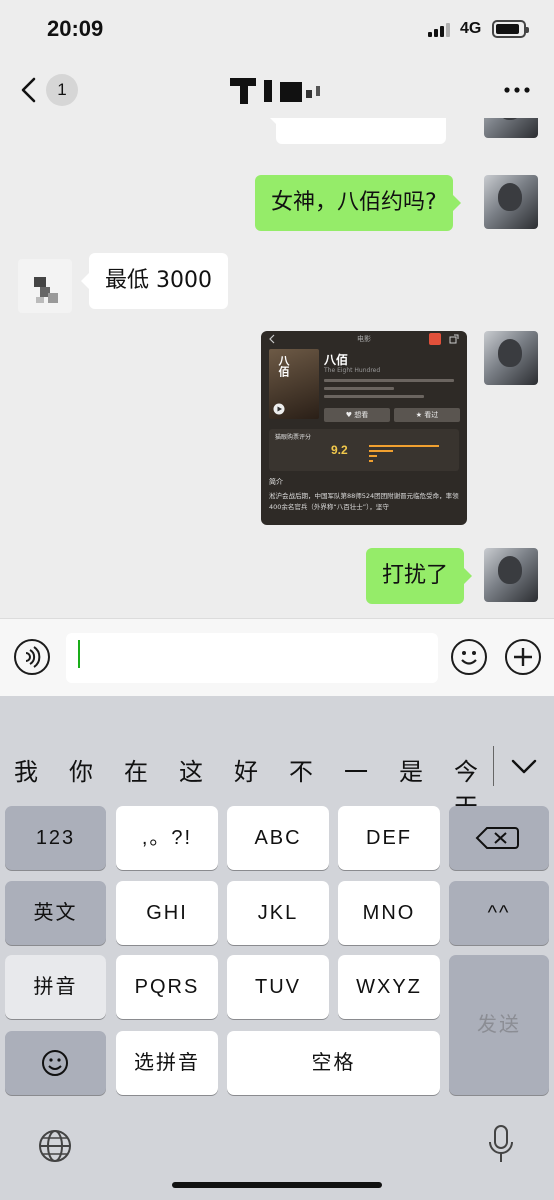  I want to click on status-time: 20:09, so click(75, 28).